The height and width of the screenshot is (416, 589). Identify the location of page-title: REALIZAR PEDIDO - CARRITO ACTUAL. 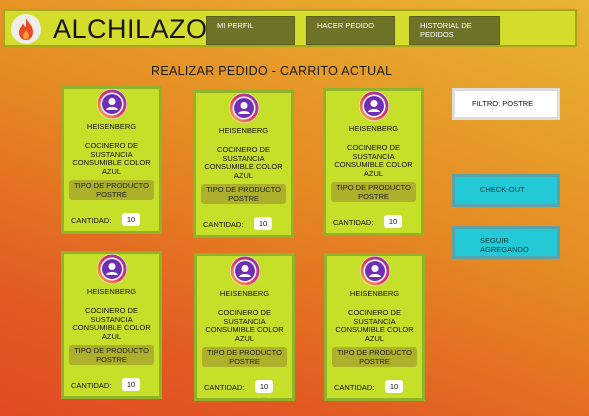
(272, 71).